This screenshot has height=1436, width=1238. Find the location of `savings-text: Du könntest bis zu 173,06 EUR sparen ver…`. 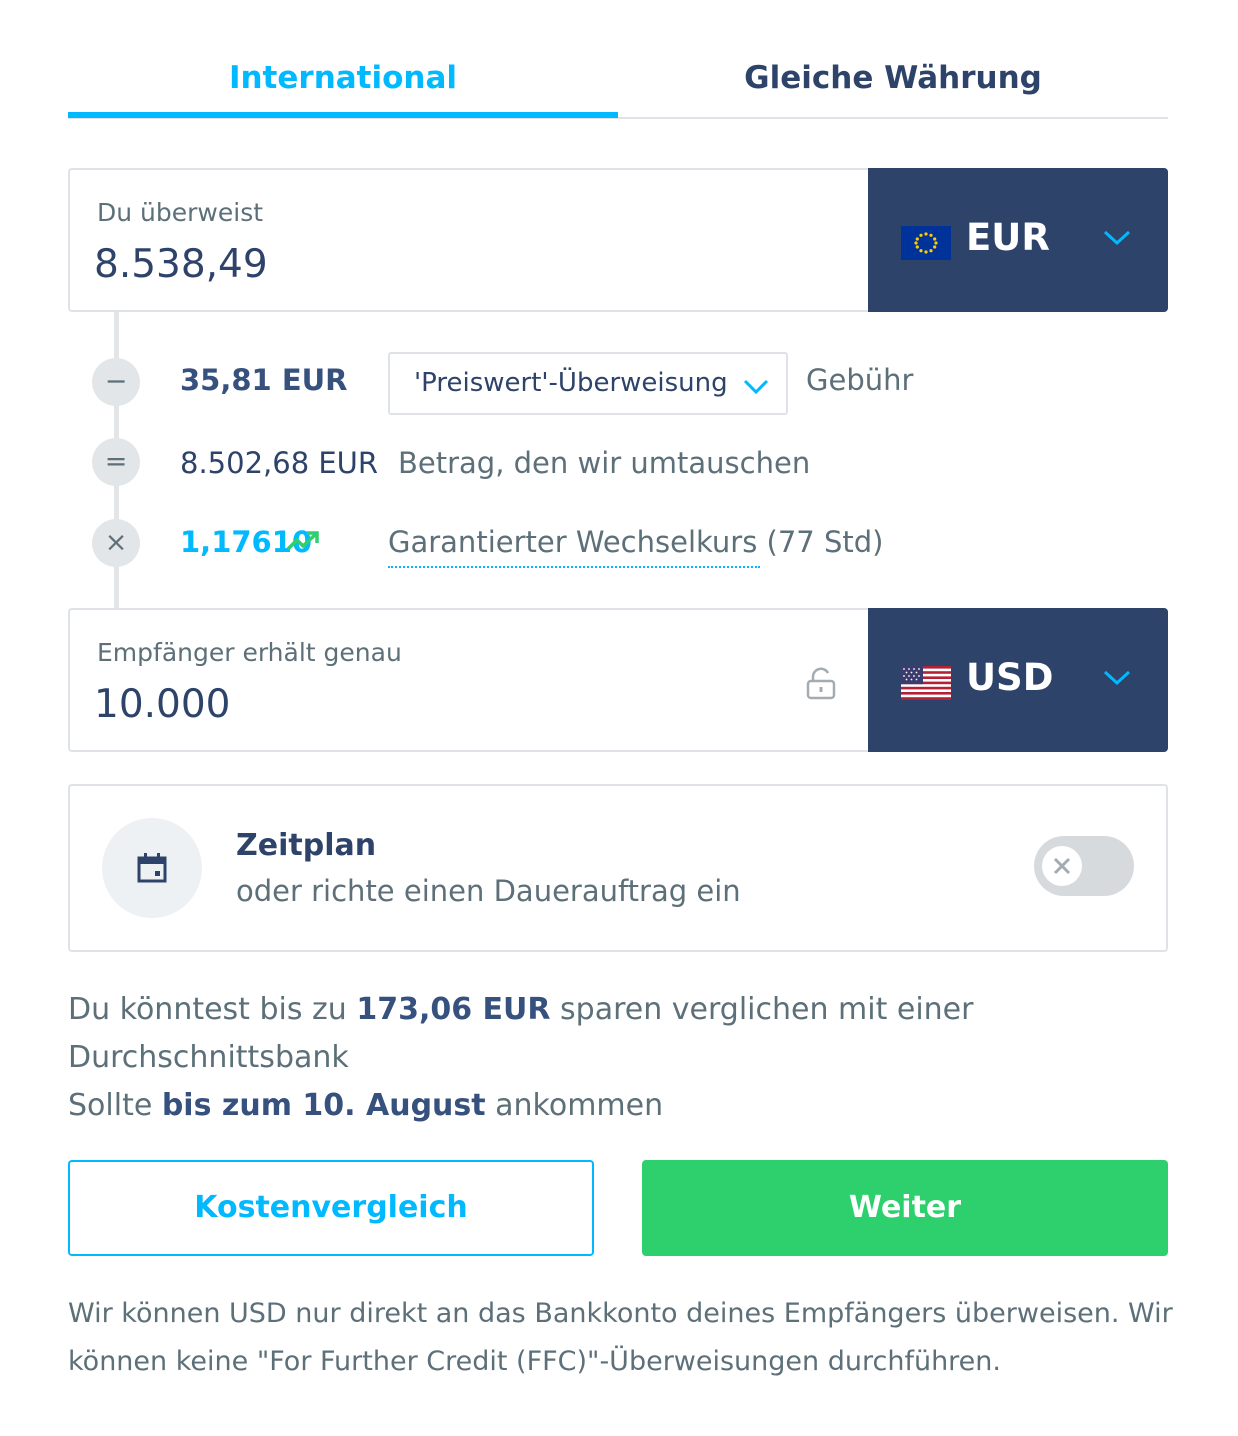

savings-text: Du könntest bis zu 173,06 EUR sparen ver… is located at coordinates (618, 1034).